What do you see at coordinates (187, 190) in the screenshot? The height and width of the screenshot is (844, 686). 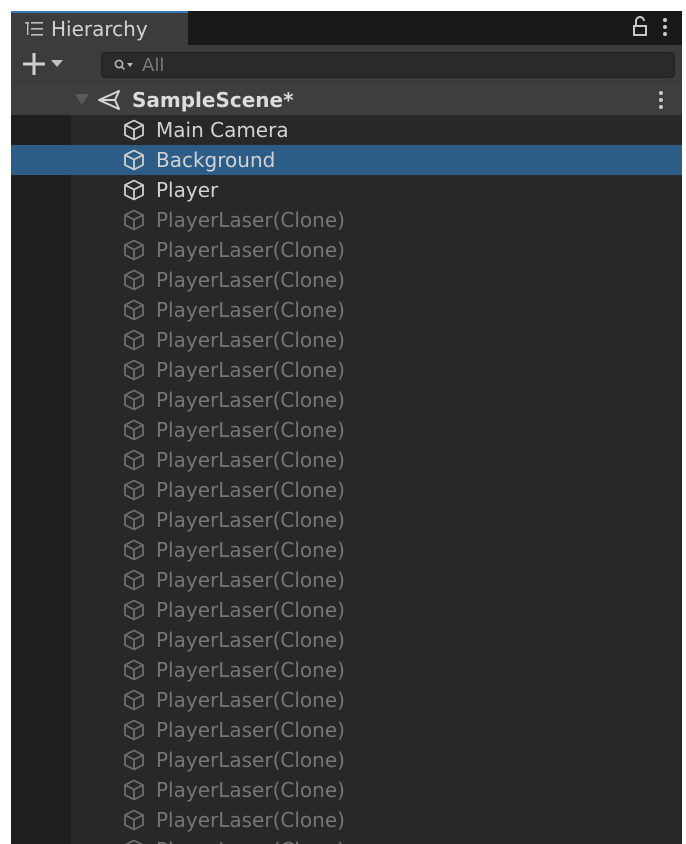 I see `hierarchy-item-label: Player` at bounding box center [187, 190].